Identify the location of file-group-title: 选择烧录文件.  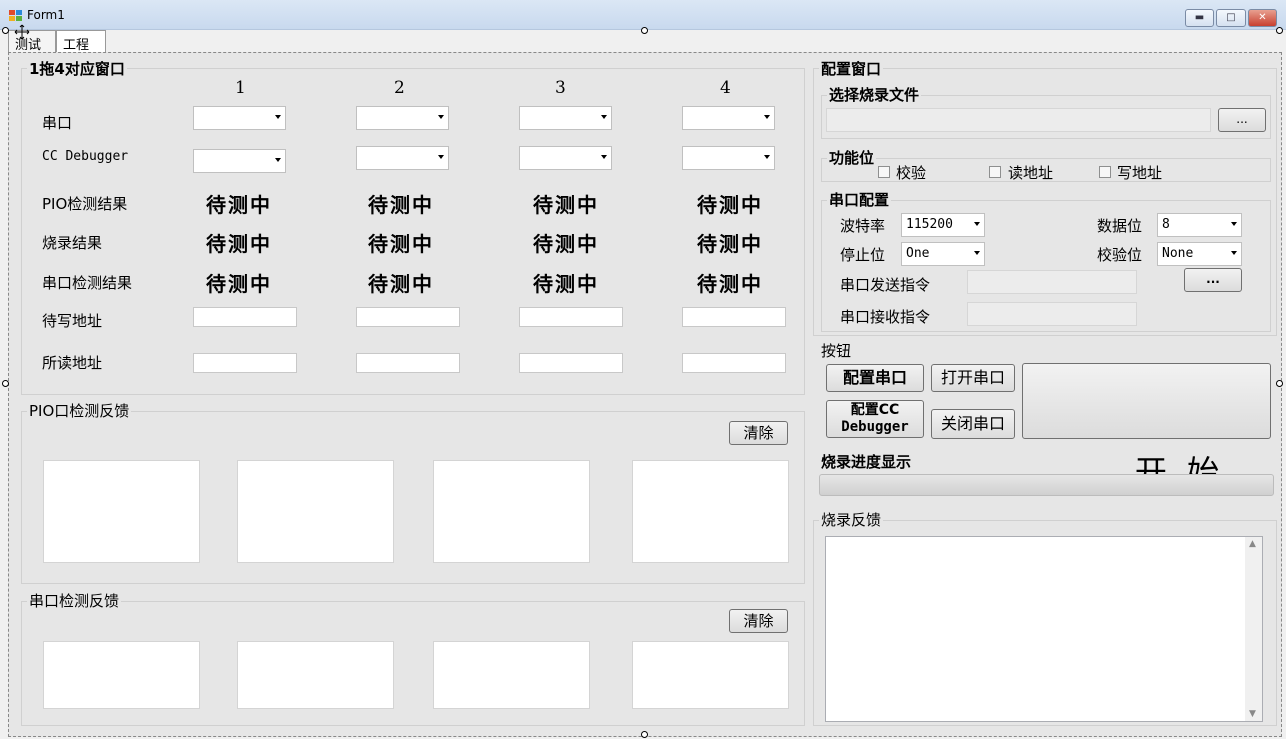
(874, 94).